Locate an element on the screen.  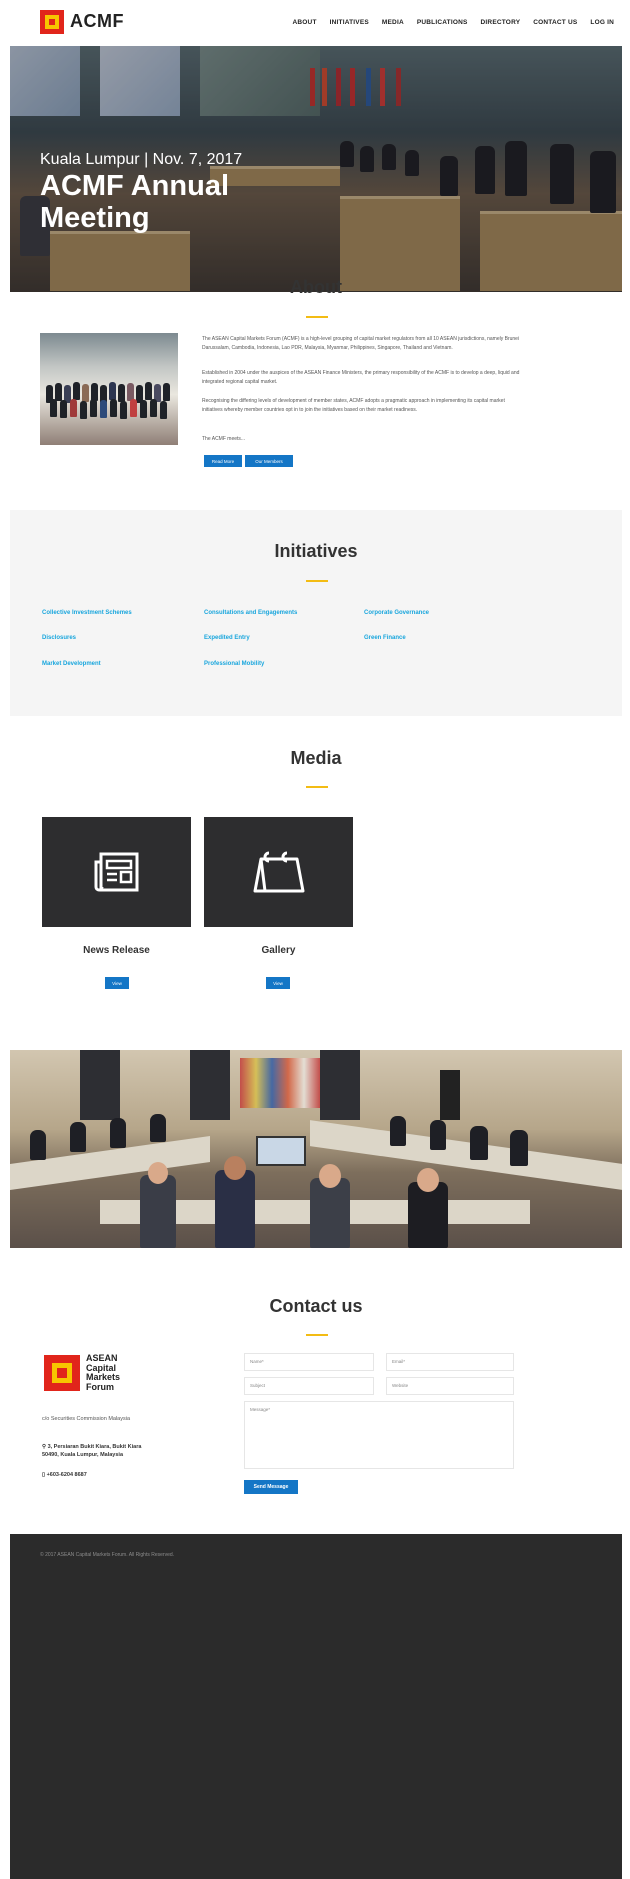
name-field: Name* is located at coordinates (309, 1362).